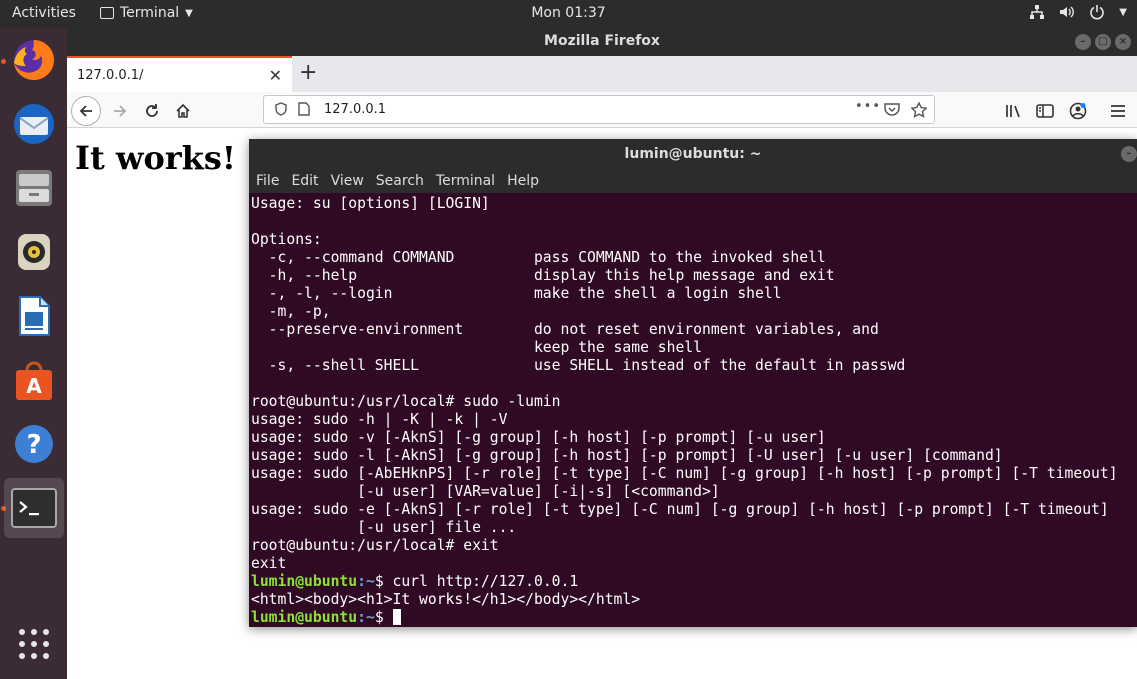  I want to click on url-text: 127.0.0.1, so click(355, 109).